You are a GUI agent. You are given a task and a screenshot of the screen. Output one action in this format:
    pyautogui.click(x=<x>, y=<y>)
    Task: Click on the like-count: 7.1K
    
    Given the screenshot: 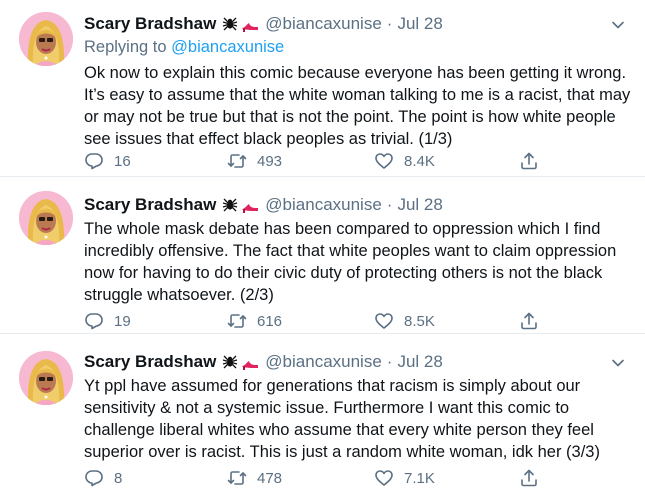 What is the action you would take?
    pyautogui.click(x=419, y=478)
    